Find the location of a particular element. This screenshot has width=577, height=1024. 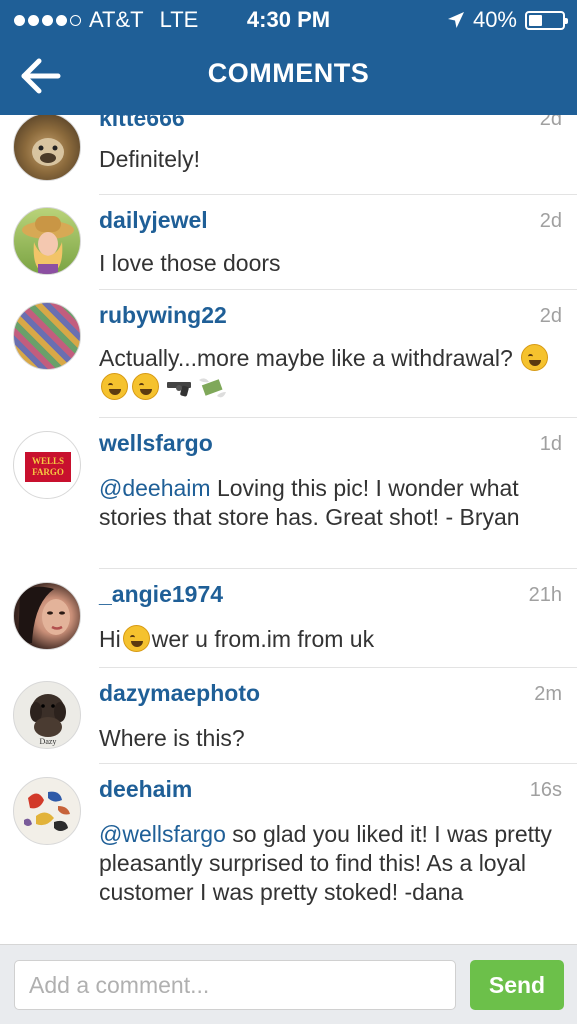

comment-time: 16s is located at coordinates (545, 790).